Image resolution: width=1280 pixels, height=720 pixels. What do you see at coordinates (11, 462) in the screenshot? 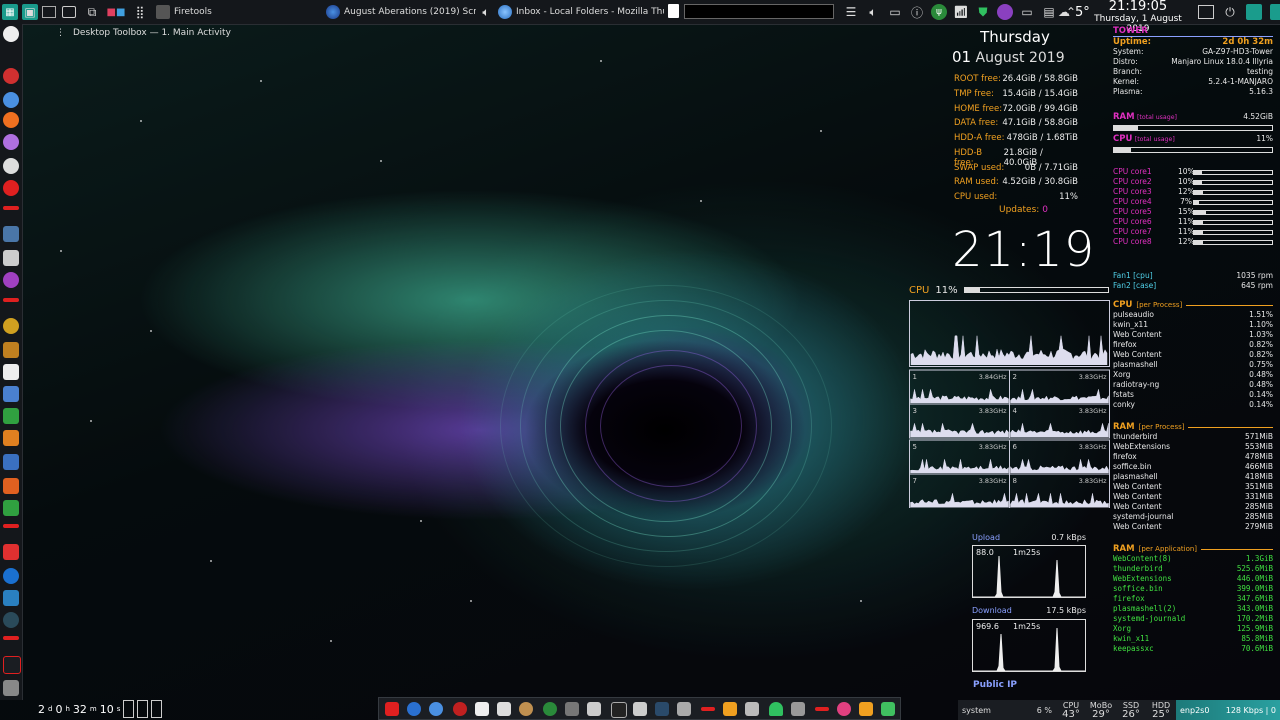
I see `word-icon` at bounding box center [11, 462].